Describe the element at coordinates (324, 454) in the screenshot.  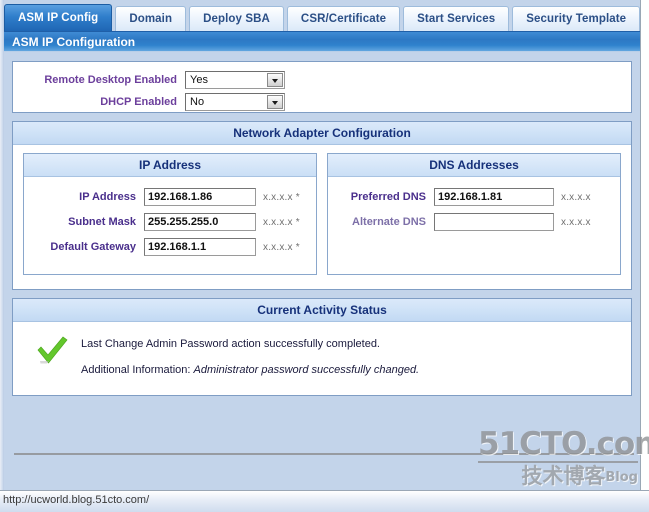
I see `watermark-rule` at that location.